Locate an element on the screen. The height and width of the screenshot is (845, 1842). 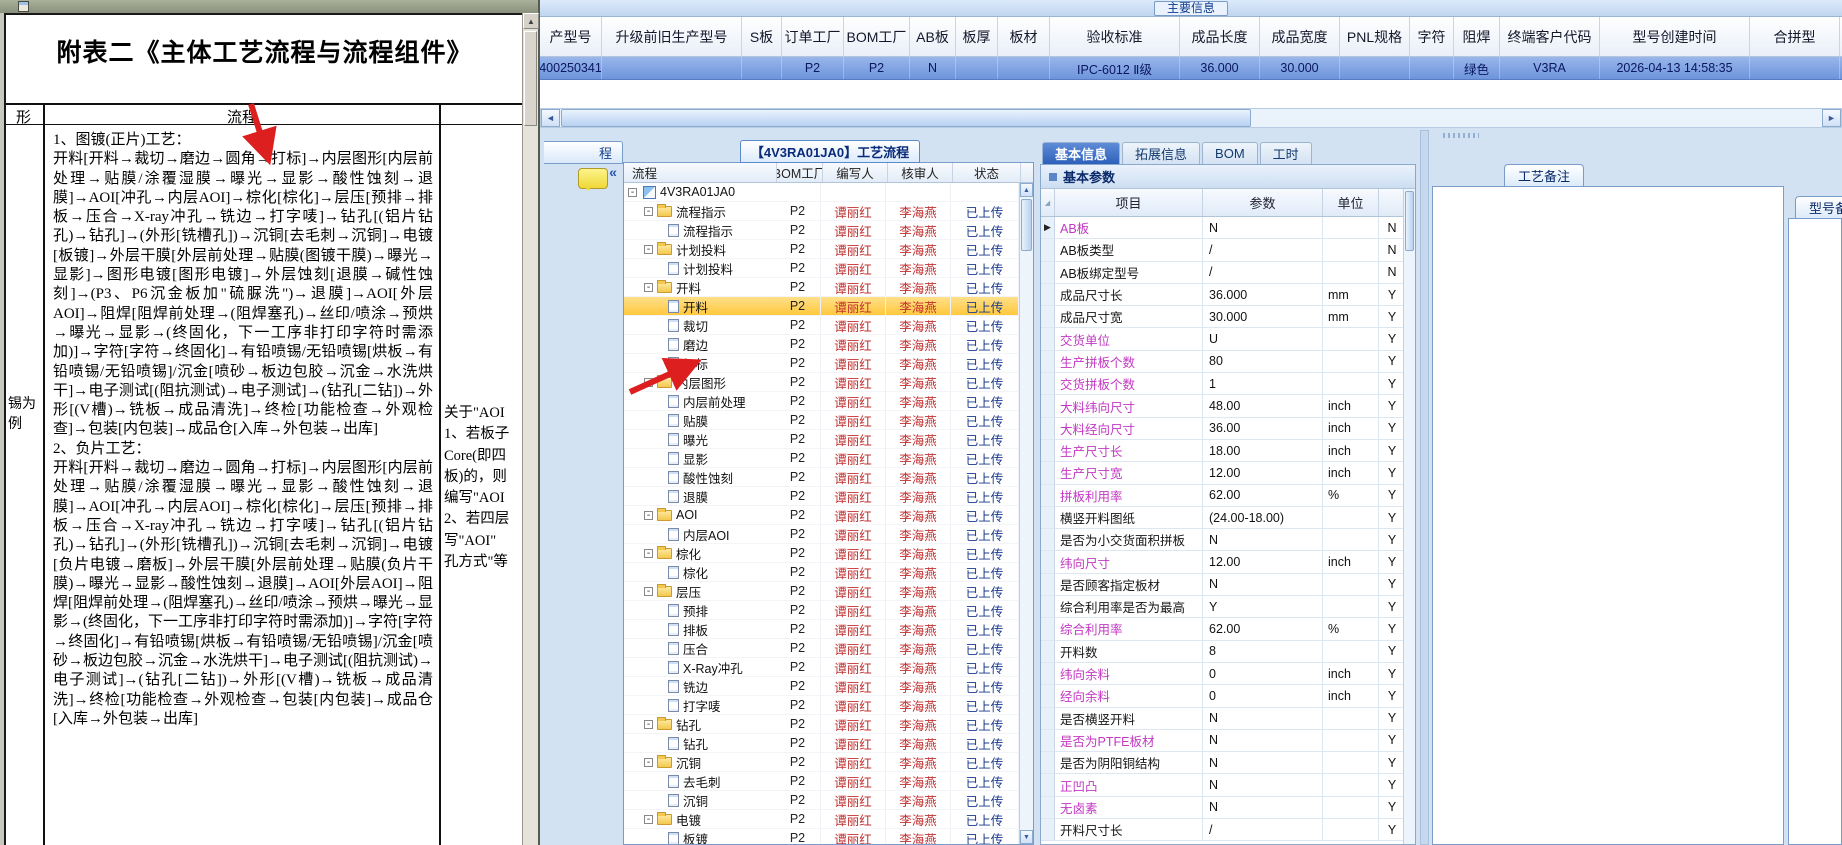
vertical-splitter is located at coordinates (1424, 487).